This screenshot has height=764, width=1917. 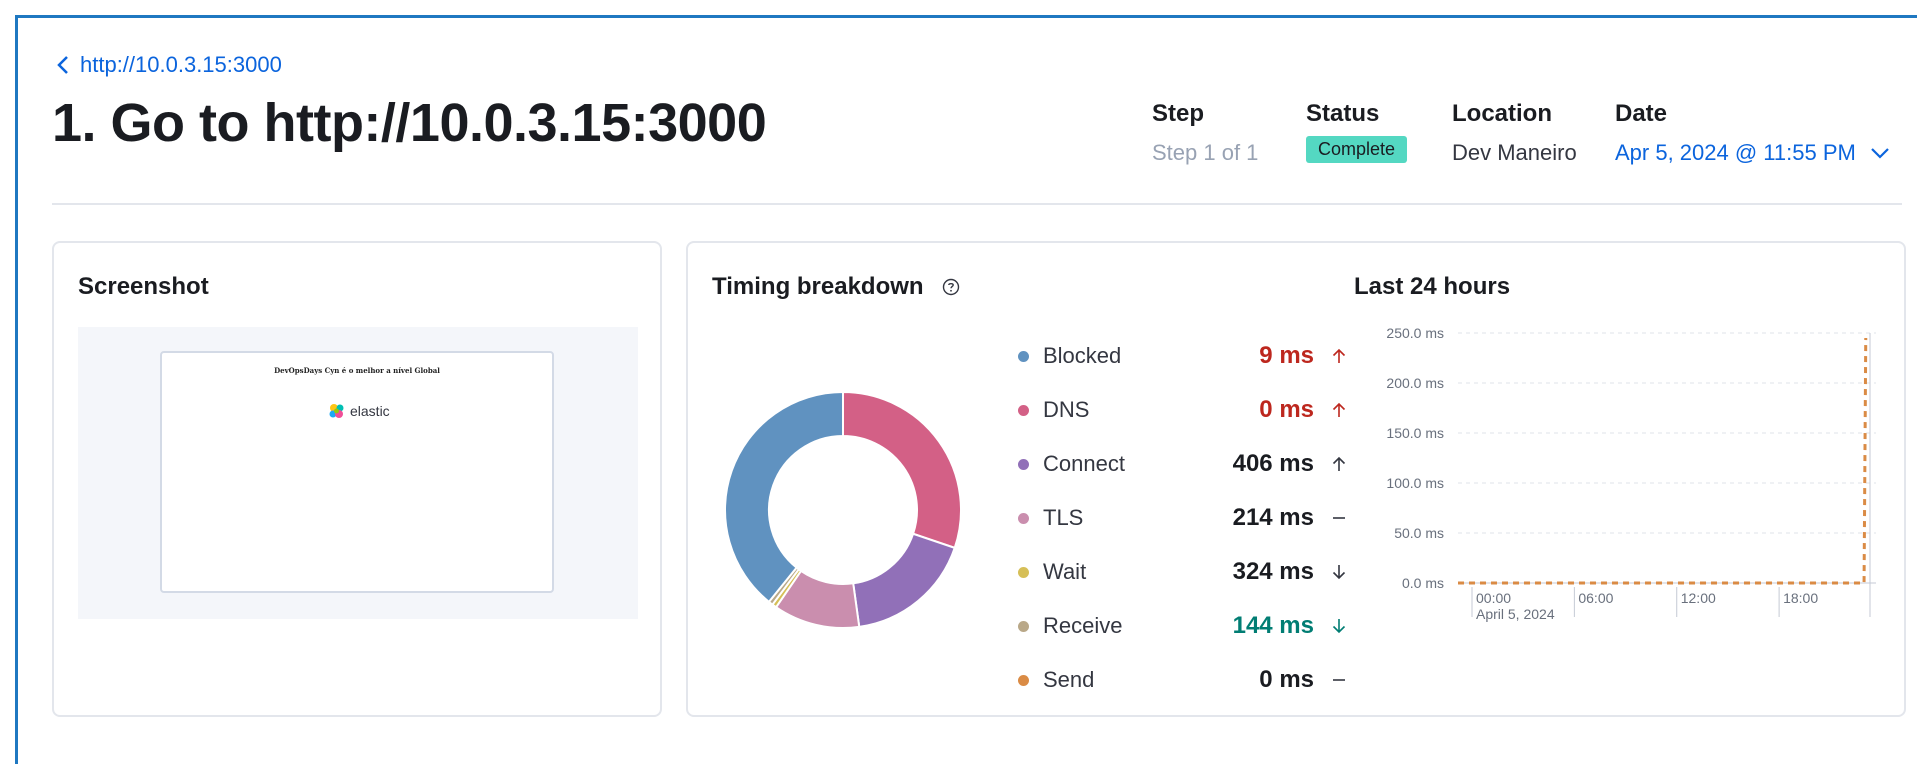 I want to click on elastic-logo-text: elastic, so click(x=370, y=411).